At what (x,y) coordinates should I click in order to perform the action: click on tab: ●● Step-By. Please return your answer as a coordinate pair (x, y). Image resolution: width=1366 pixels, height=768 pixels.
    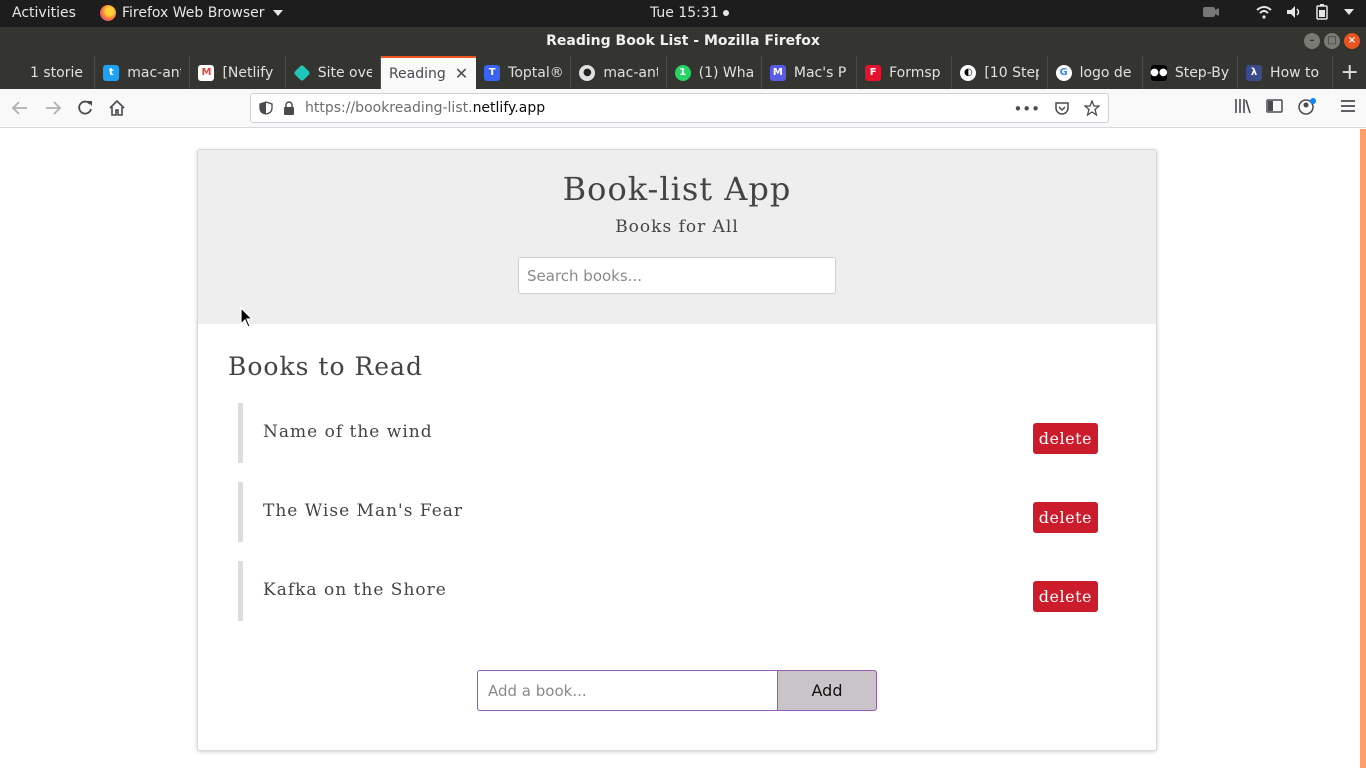
    Looking at the image, I should click on (1191, 72).